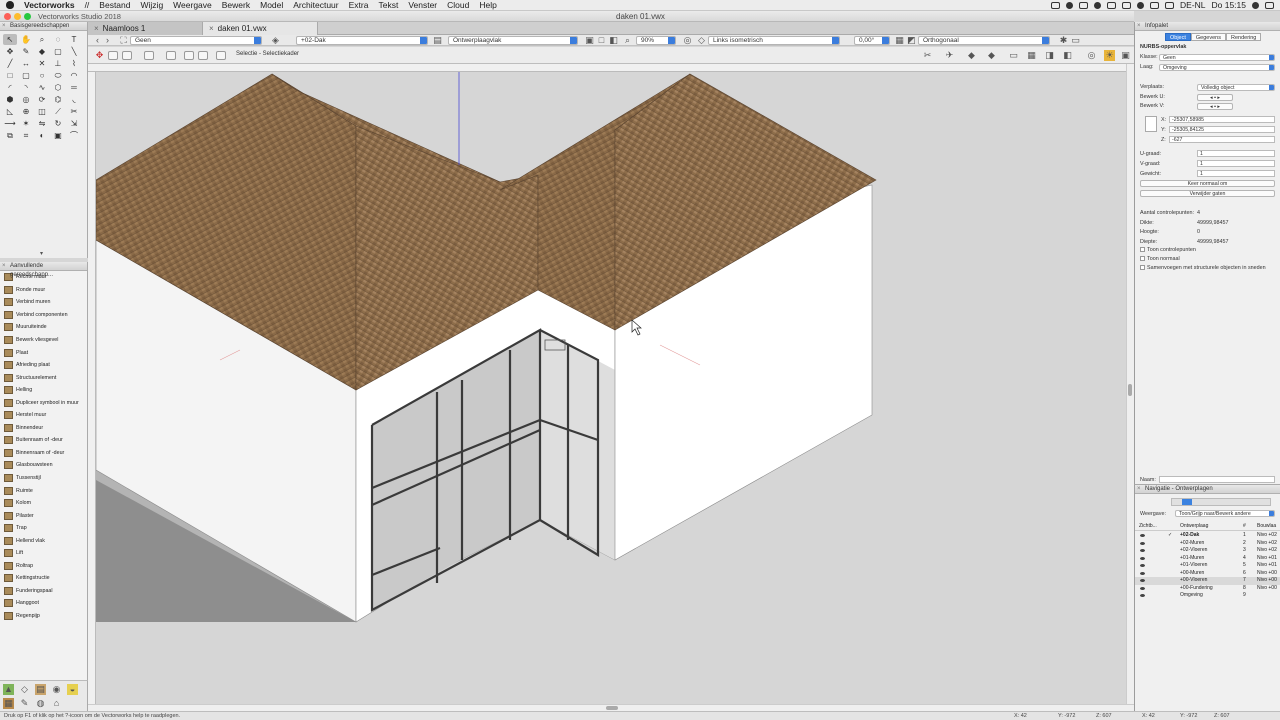  Describe the element at coordinates (58, 111) in the screenshot. I see `split-icon: ⟋` at that location.